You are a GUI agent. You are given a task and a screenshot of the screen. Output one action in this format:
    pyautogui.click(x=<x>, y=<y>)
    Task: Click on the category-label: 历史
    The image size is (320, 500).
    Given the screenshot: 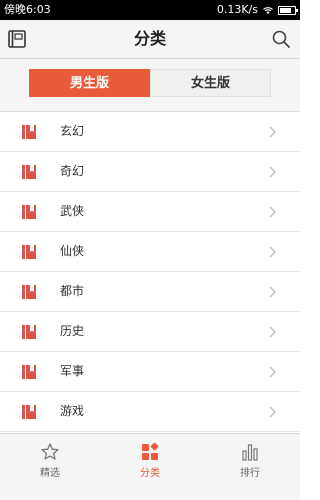 What is the action you would take?
    pyautogui.click(x=72, y=331)
    